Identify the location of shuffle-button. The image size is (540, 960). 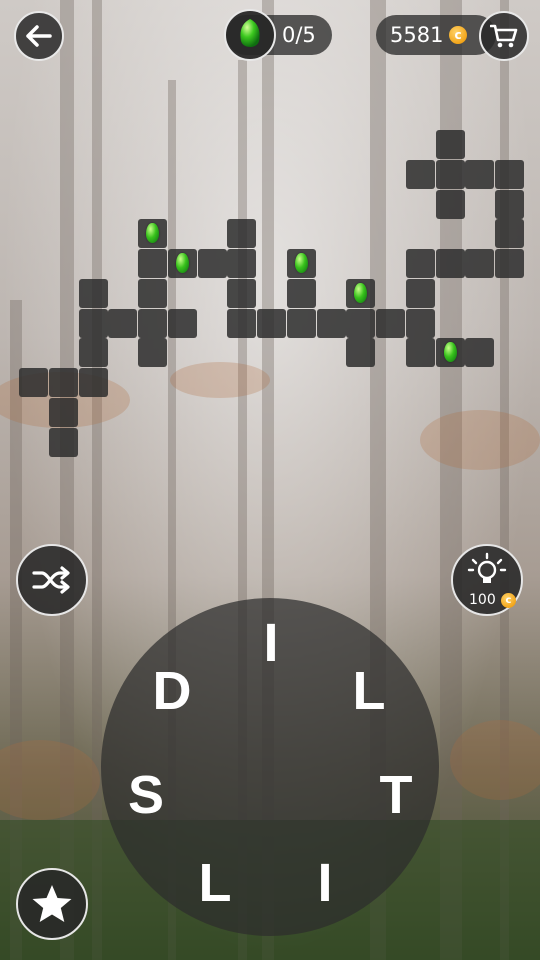
(52, 580).